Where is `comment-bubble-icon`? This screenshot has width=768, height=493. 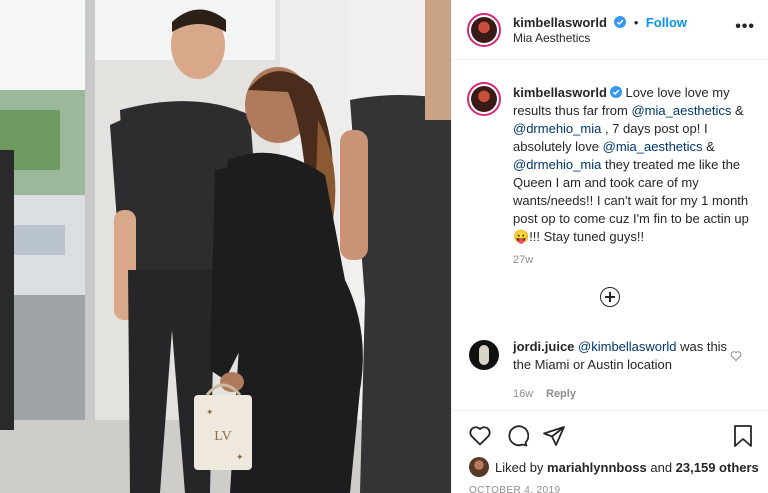 comment-bubble-icon is located at coordinates (517, 436).